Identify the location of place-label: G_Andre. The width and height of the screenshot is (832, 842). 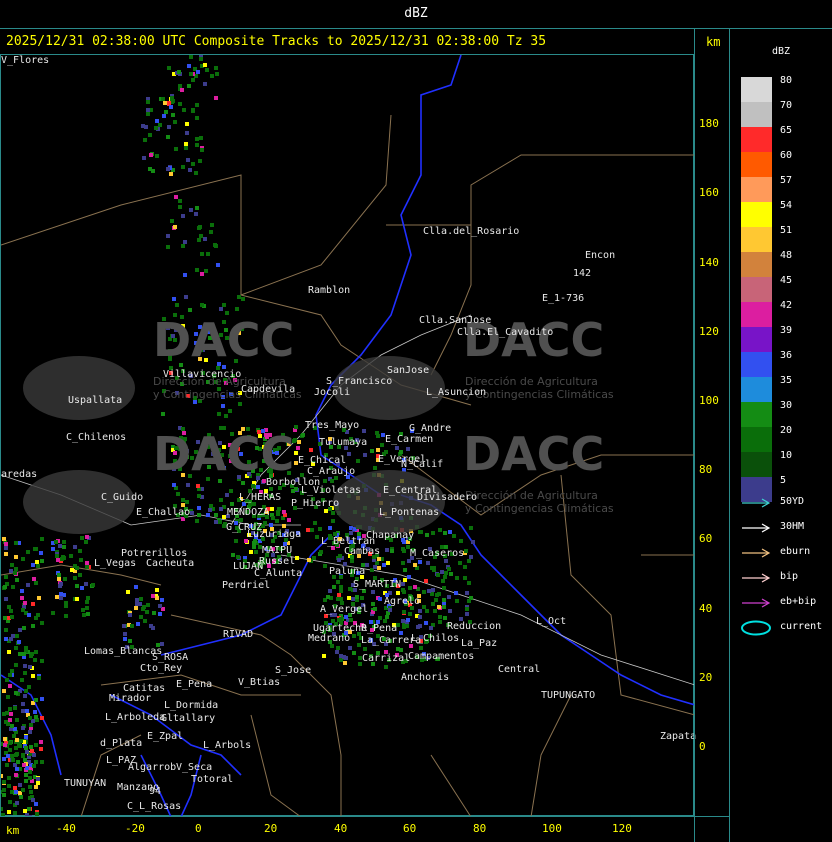
(430, 428).